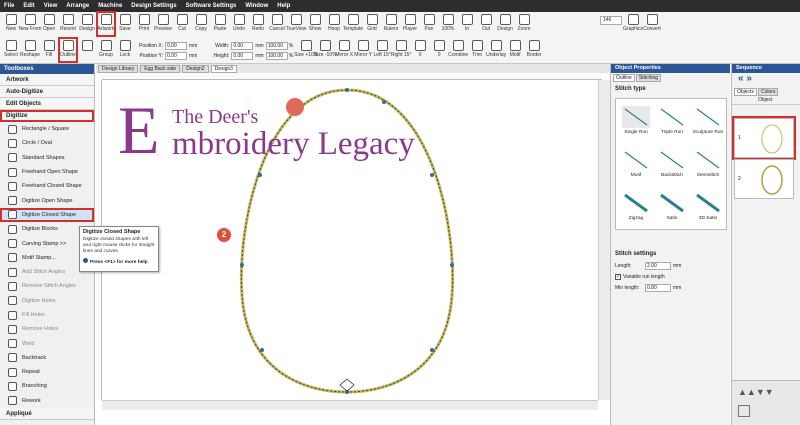 The image size is (800, 425). I want to click on pan-button: Pan, so click(429, 24).